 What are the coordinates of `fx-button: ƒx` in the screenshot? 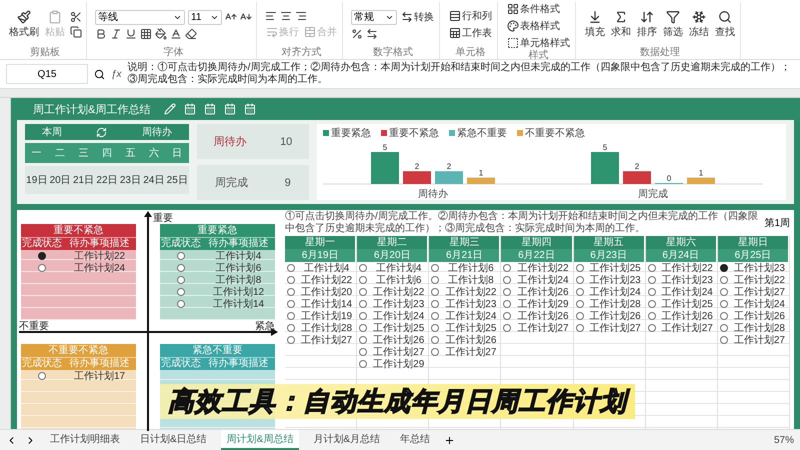 It's located at (116, 74).